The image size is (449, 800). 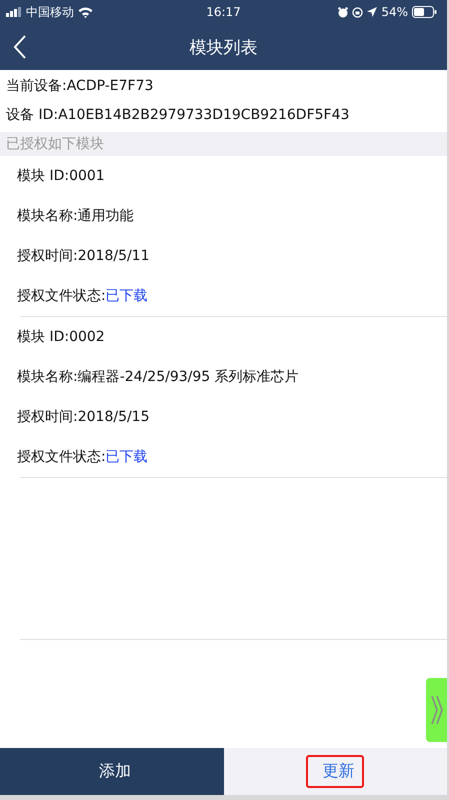 What do you see at coordinates (83, 417) in the screenshot?
I see `auth-time: 授权时间:2018/5/15` at bounding box center [83, 417].